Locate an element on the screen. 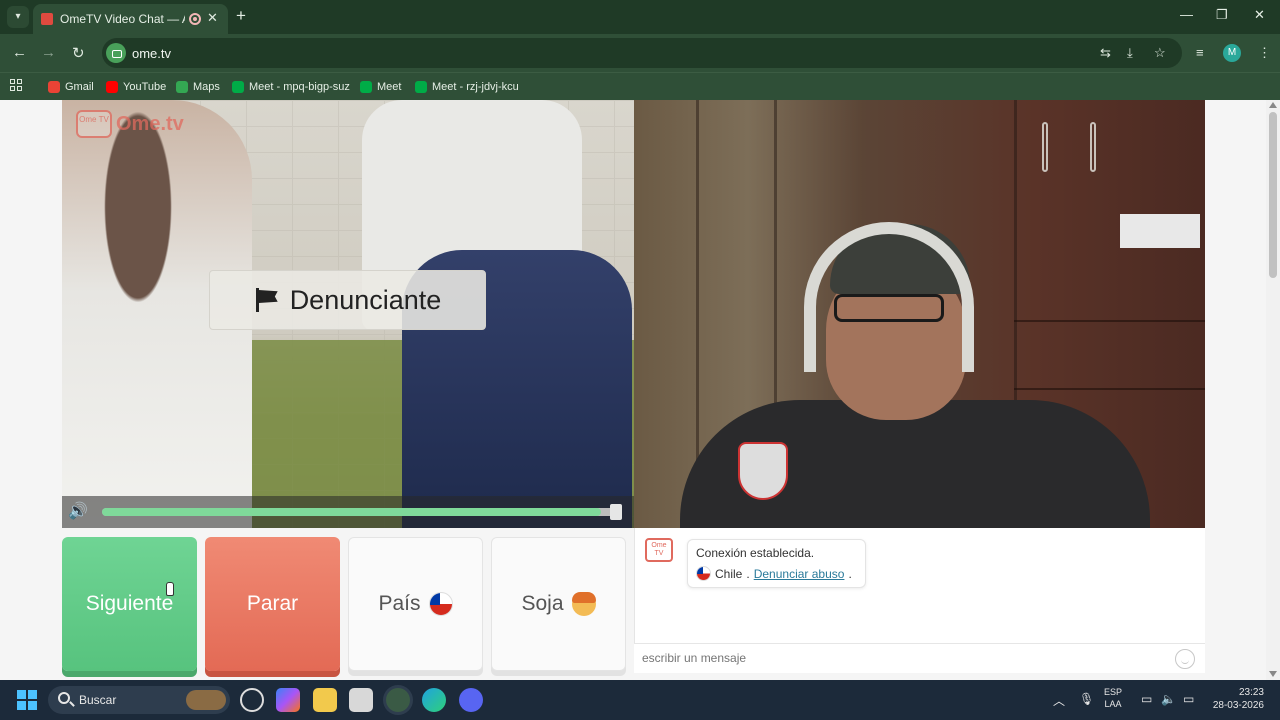 The width and height of the screenshot is (1280, 720). volume-thumb is located at coordinates (616, 512).